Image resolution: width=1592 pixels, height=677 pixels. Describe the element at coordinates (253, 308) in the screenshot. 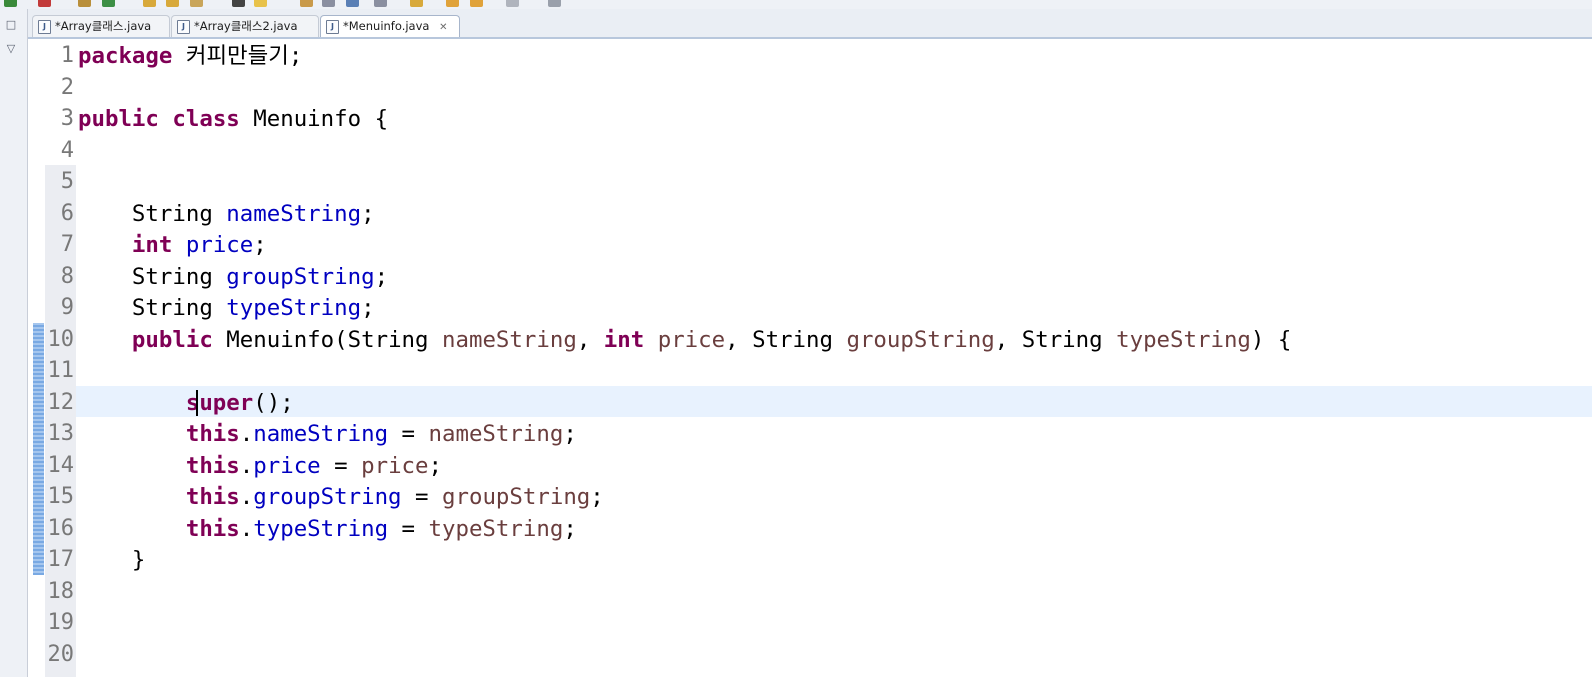

I see `code-line-9: String typeString;` at that location.